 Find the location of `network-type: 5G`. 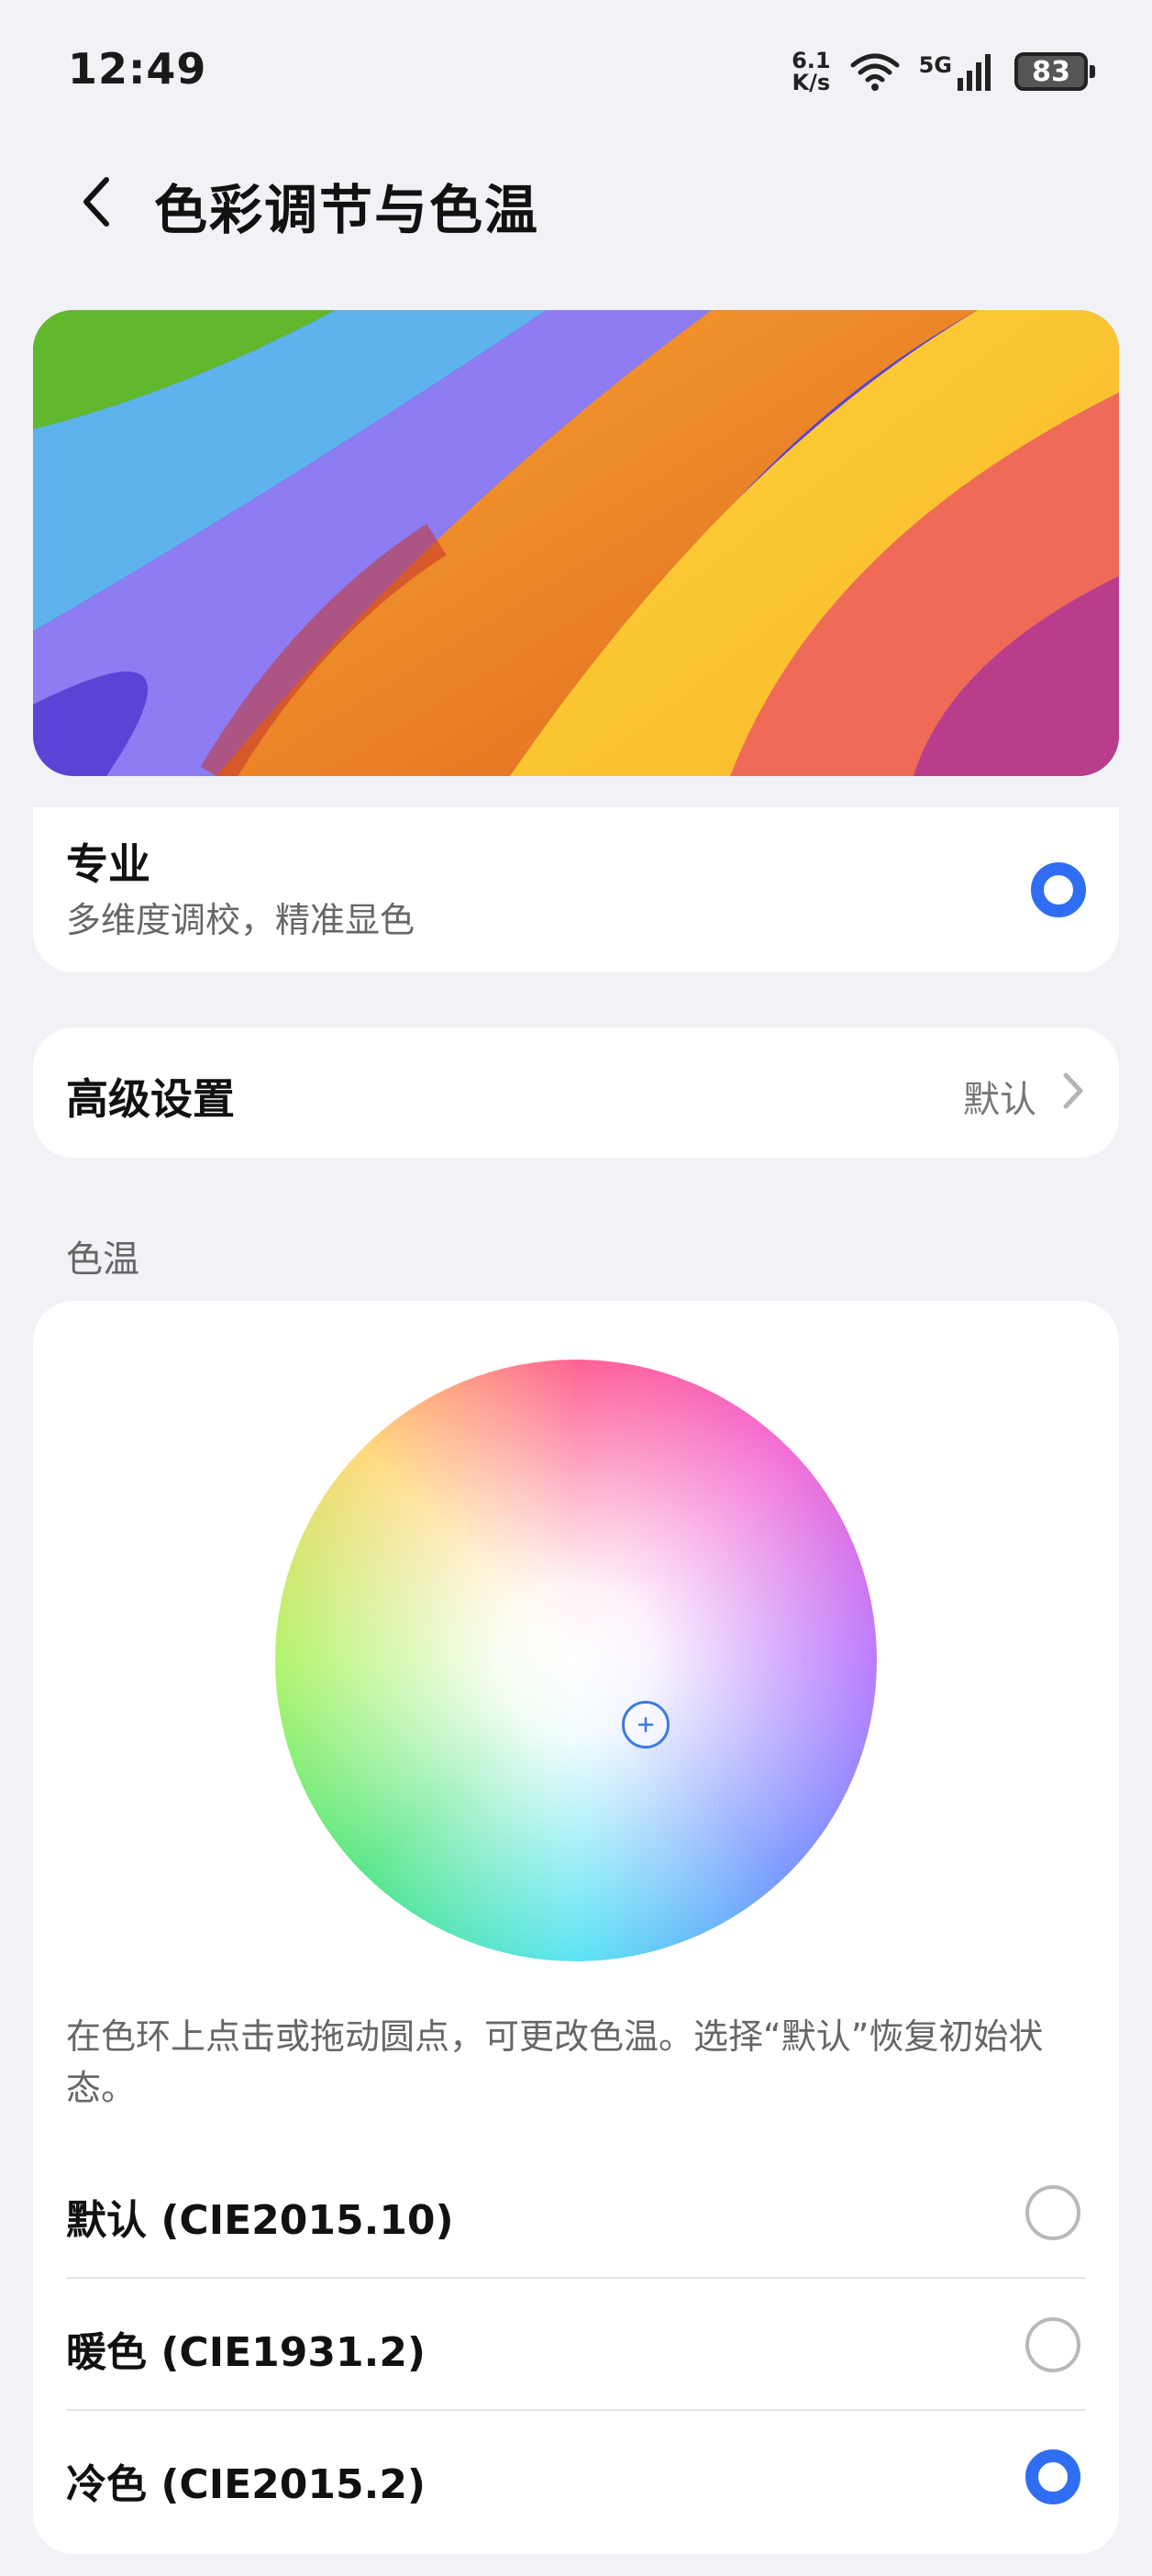

network-type: 5G is located at coordinates (935, 65).